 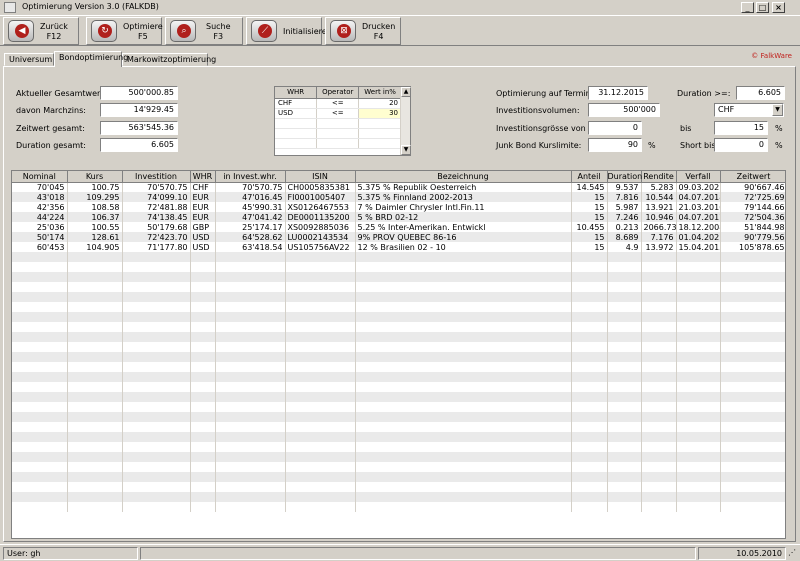 I want to click on table-cell: 128.61, so click(x=95, y=237).